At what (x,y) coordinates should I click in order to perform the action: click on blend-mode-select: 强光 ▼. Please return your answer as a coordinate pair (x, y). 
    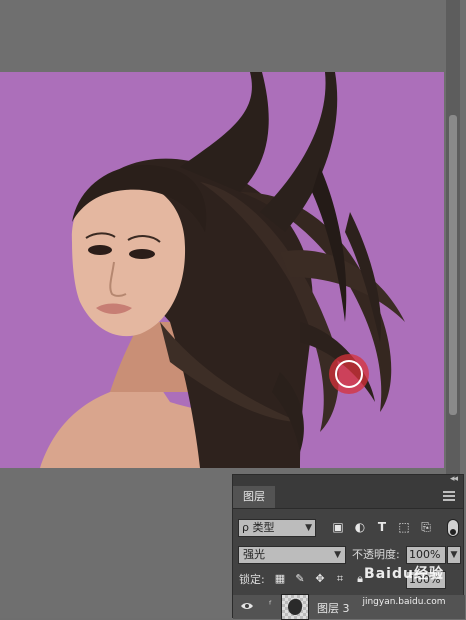
    Looking at the image, I should click on (292, 555).